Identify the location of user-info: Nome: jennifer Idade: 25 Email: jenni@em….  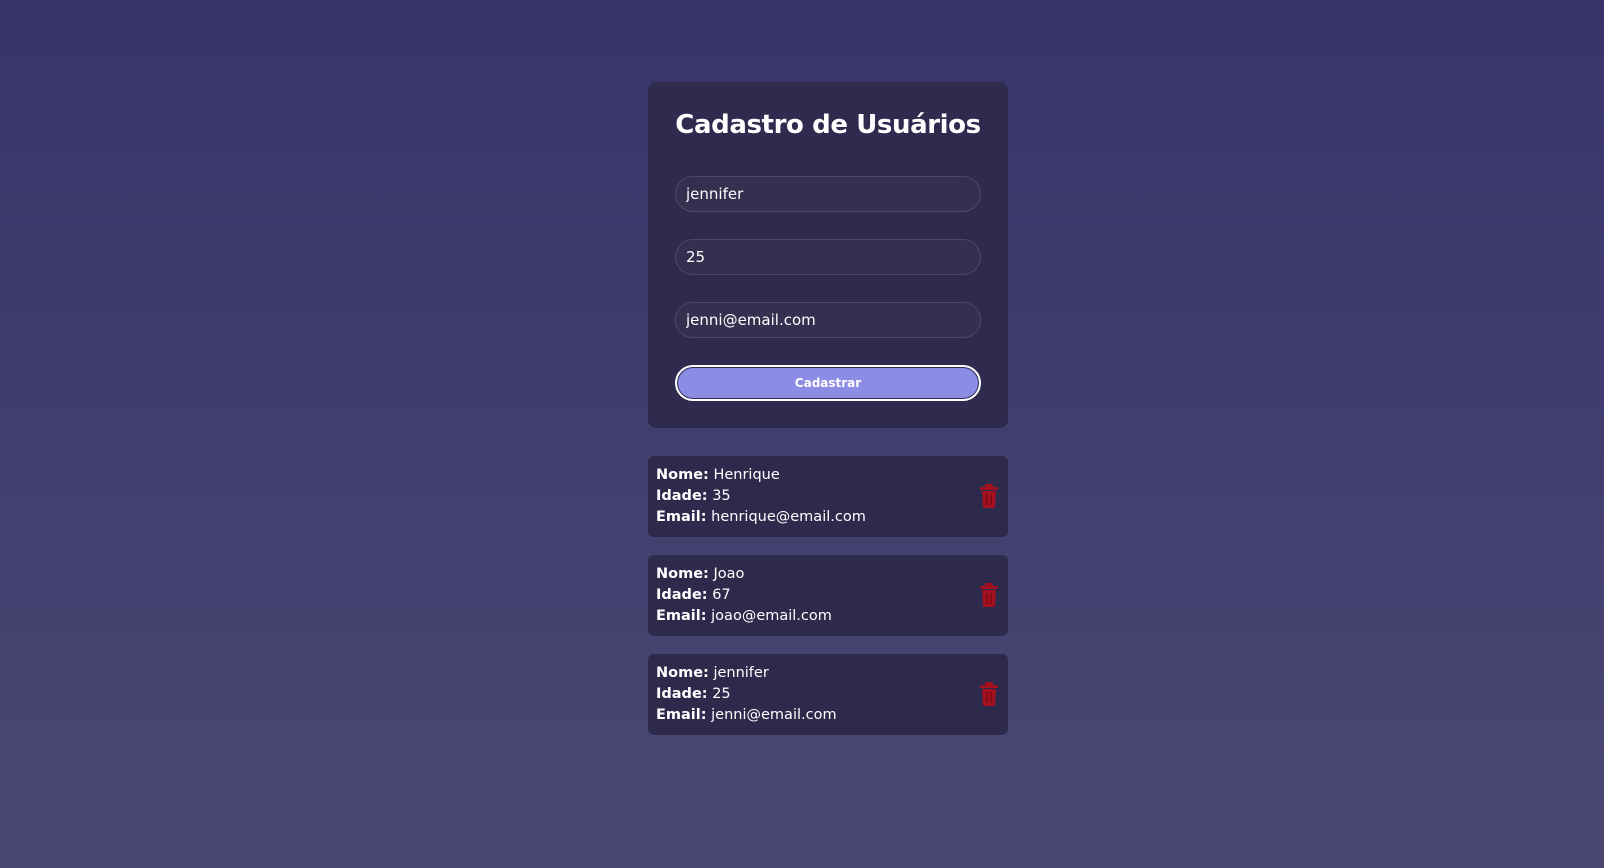
(746, 694).